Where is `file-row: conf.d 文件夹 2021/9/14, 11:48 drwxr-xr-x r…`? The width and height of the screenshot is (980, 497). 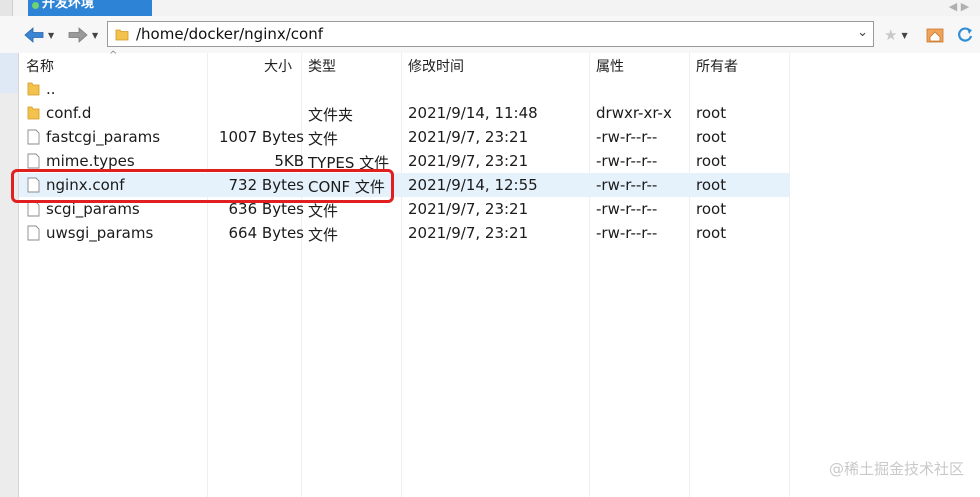 file-row: conf.d 文件夹 2021/9/14, 11:48 drwxr-xr-x r… is located at coordinates (404, 113).